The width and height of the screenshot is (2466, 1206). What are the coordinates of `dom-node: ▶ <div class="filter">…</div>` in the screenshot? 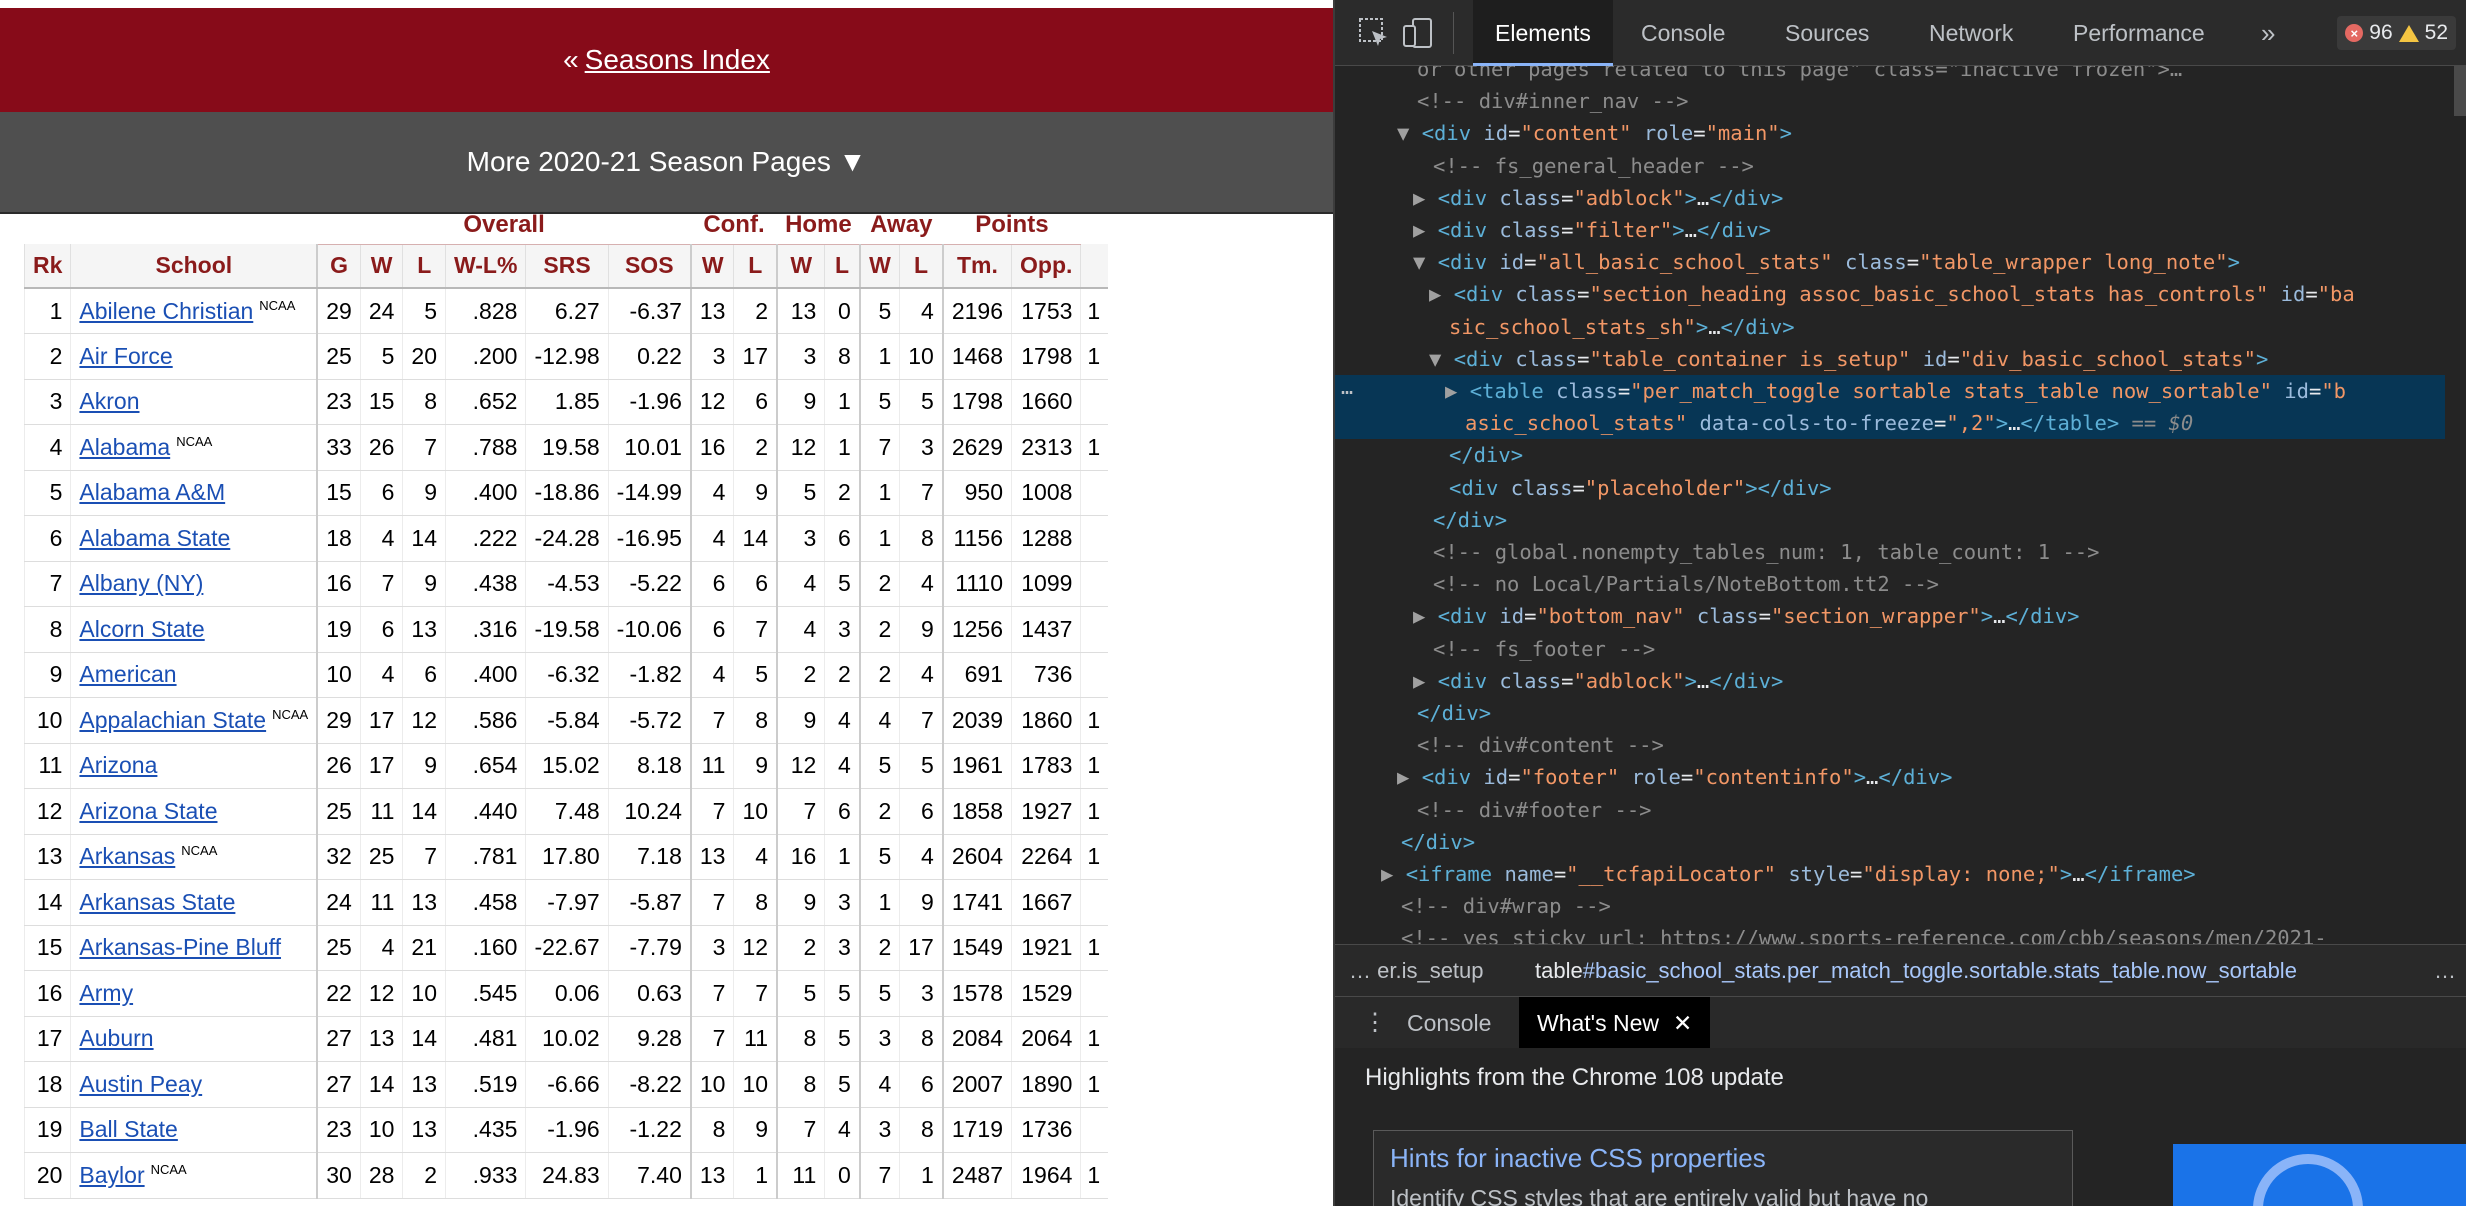 It's located at (1890, 230).